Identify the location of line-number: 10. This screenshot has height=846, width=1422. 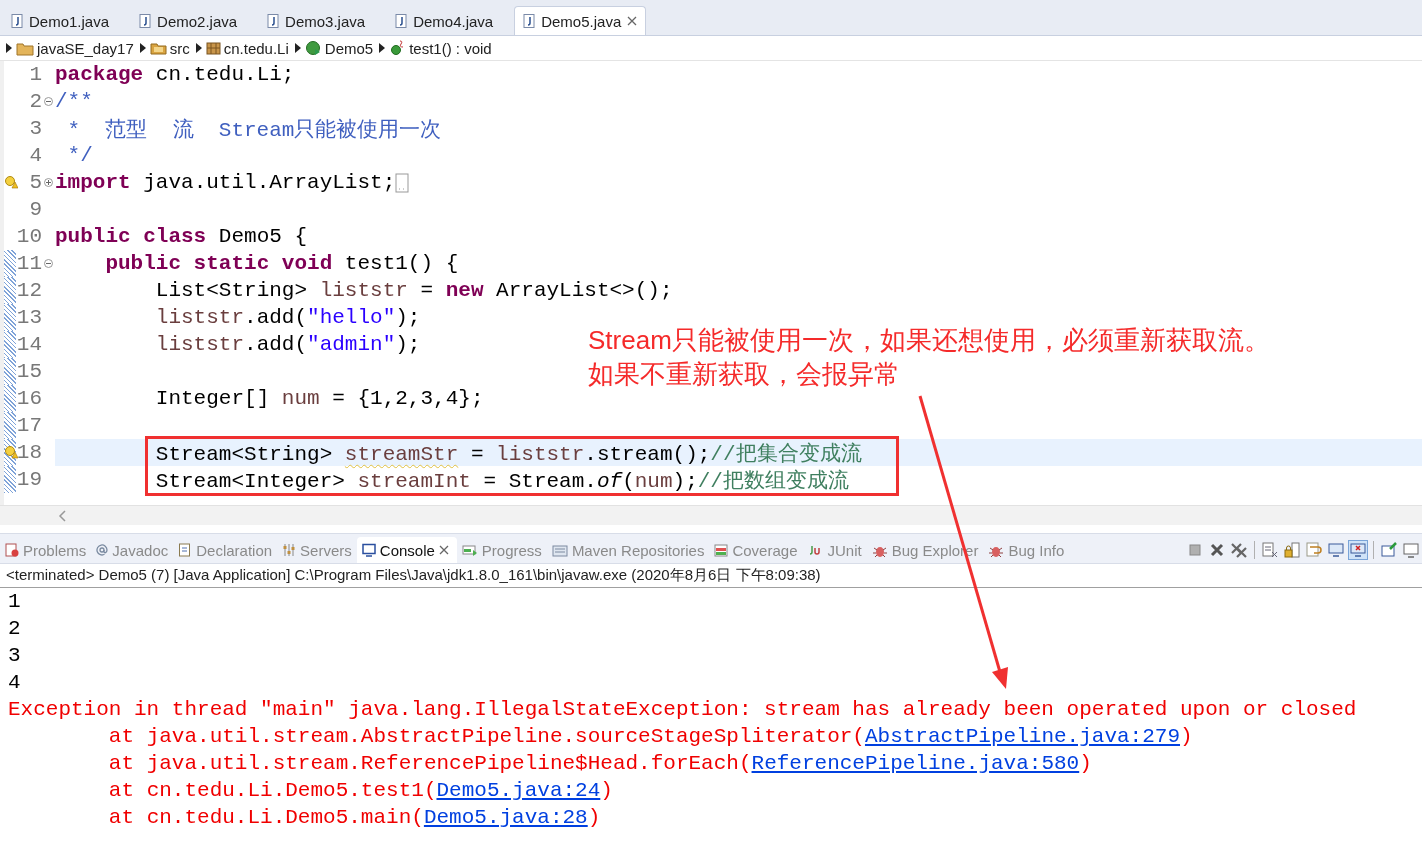
(29, 236).